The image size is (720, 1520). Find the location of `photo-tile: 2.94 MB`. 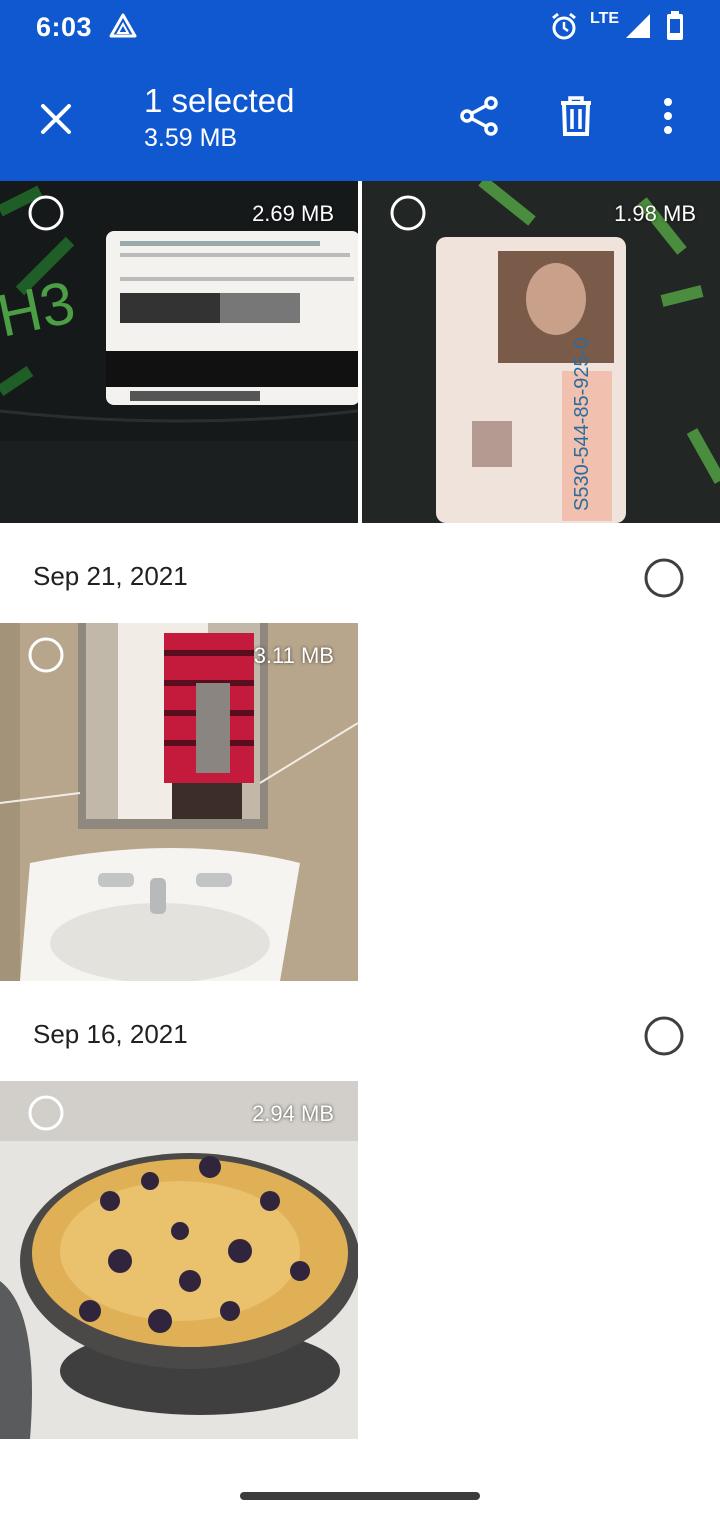

photo-tile: 2.94 MB is located at coordinates (179, 1260).